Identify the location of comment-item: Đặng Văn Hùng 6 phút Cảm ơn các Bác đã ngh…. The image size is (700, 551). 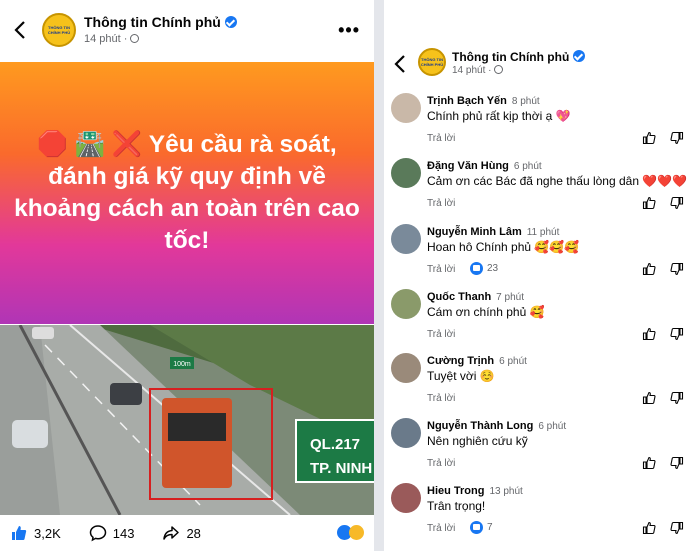
(542, 189).